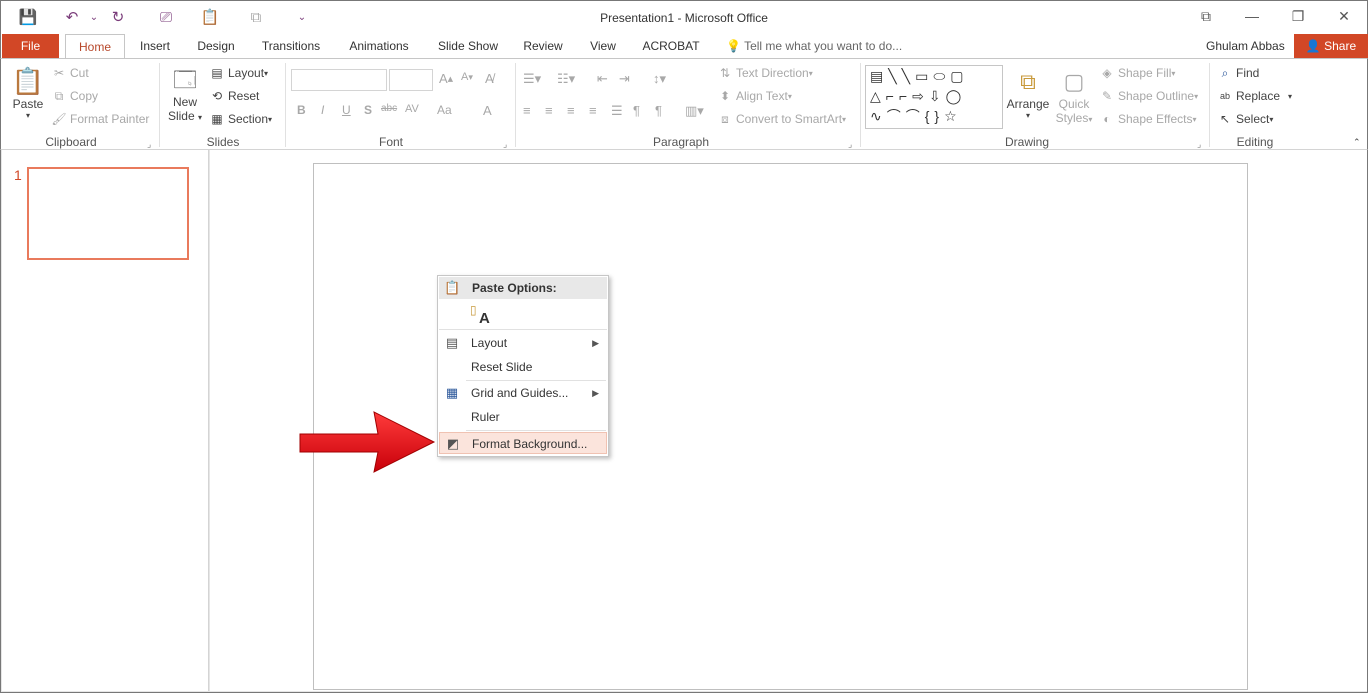  What do you see at coordinates (1245, 46) in the screenshot?
I see `user-name: Ghulam Abbas` at bounding box center [1245, 46].